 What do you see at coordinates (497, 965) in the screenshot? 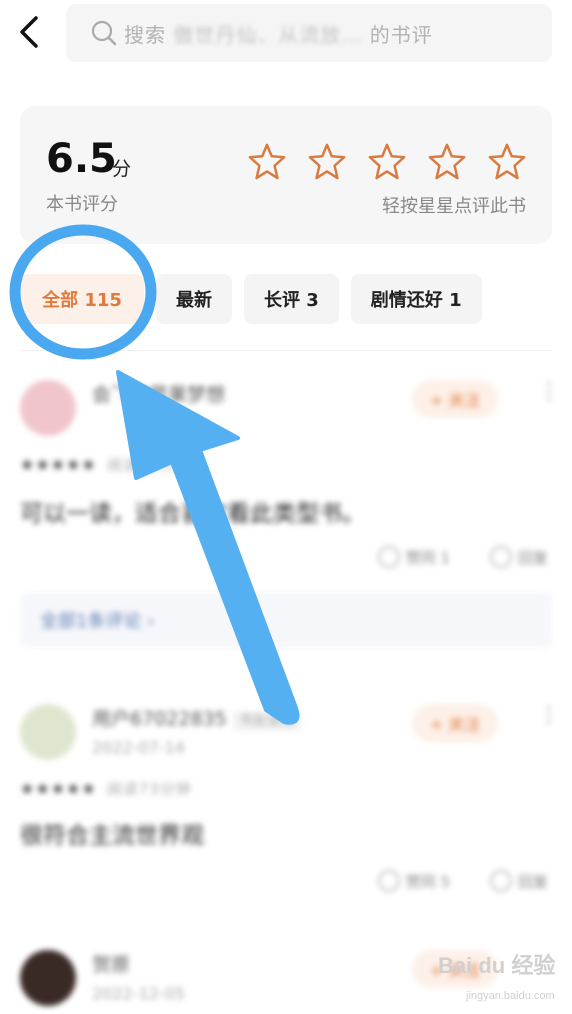
I see `watermark-logo: Bai du 经验` at bounding box center [497, 965].